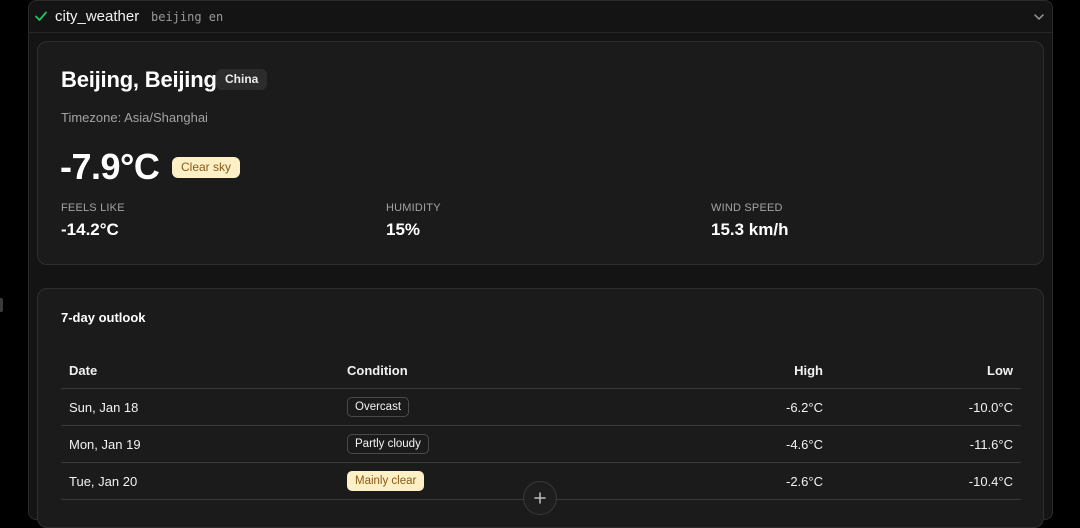 This screenshot has height=528, width=1080. Describe the element at coordinates (206, 167) in the screenshot. I see `condition-badge: Clear sky` at that location.